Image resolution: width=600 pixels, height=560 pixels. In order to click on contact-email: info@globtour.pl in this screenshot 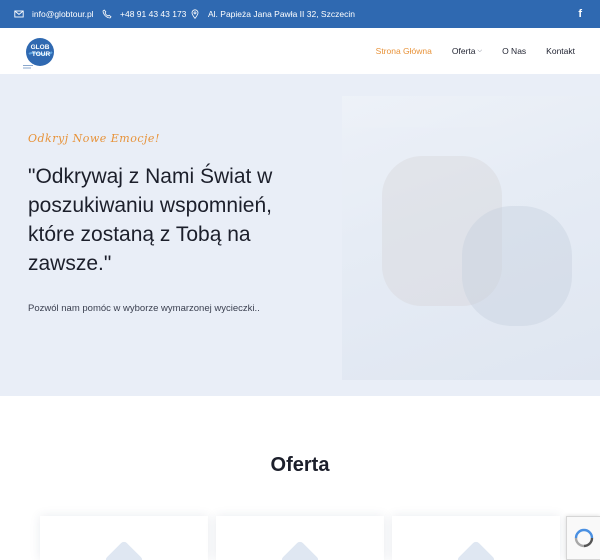, I will do `click(54, 14)`.